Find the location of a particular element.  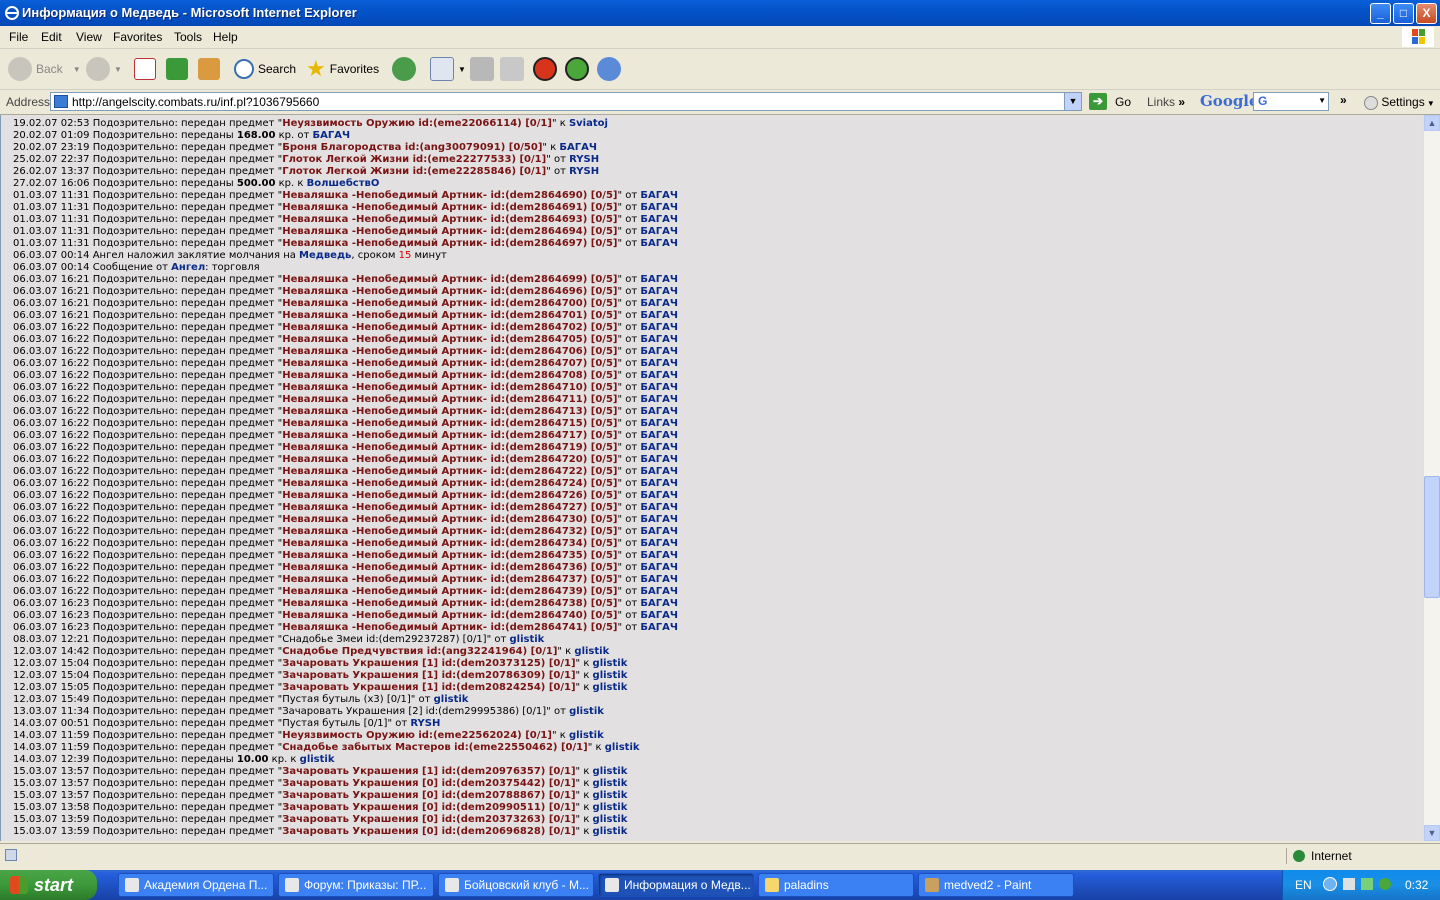

start-button: start is located at coordinates (48, 885).